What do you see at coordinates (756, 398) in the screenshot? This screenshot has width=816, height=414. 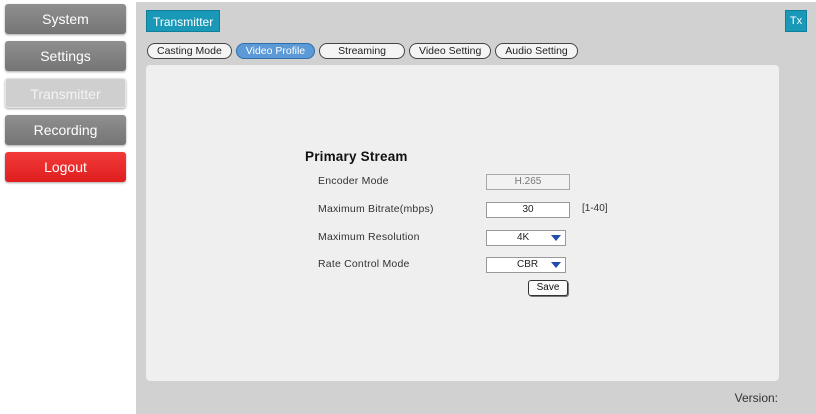 I see `version-label: Version:` at bounding box center [756, 398].